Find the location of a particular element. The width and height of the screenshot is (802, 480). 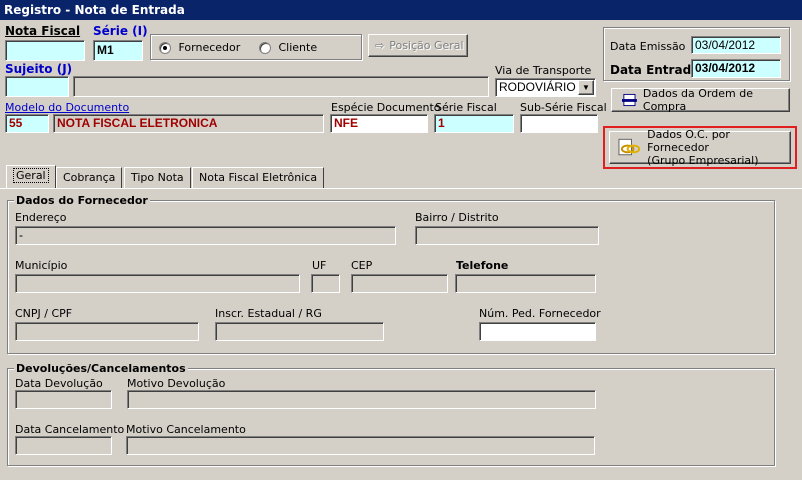

cnpj-label: CNPJ / CPF is located at coordinates (44, 313).